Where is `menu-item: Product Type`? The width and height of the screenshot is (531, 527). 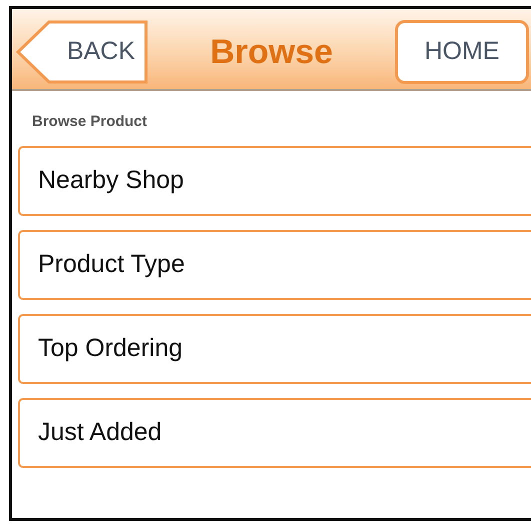
menu-item: Product Type is located at coordinates (274, 265).